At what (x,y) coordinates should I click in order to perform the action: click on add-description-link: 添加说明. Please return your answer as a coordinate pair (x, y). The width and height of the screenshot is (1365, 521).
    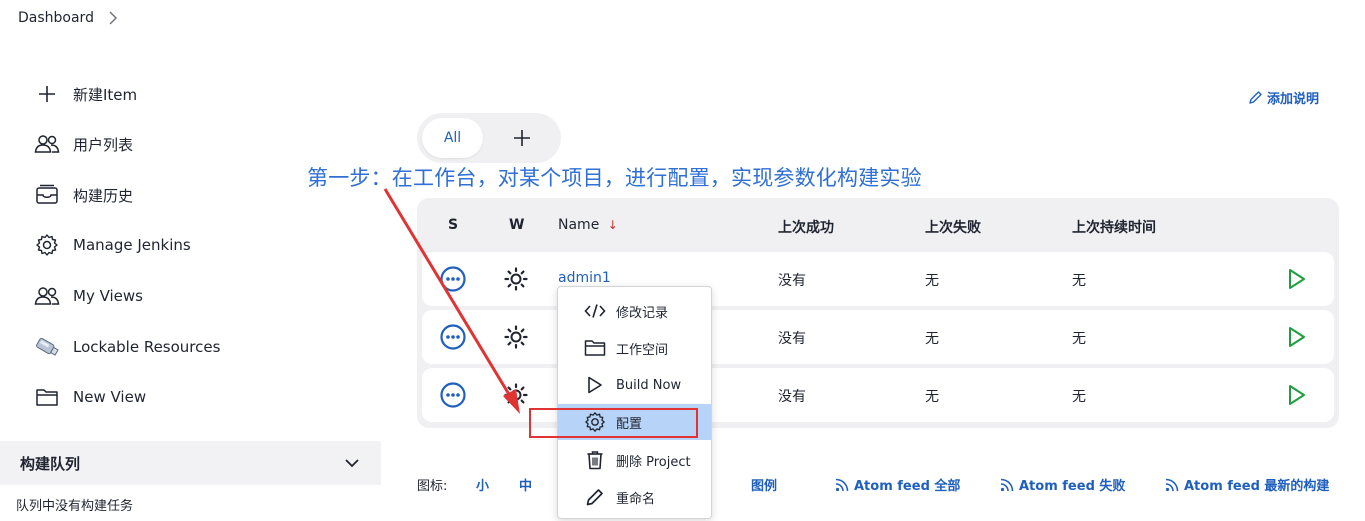
    Looking at the image, I should click on (1283, 97).